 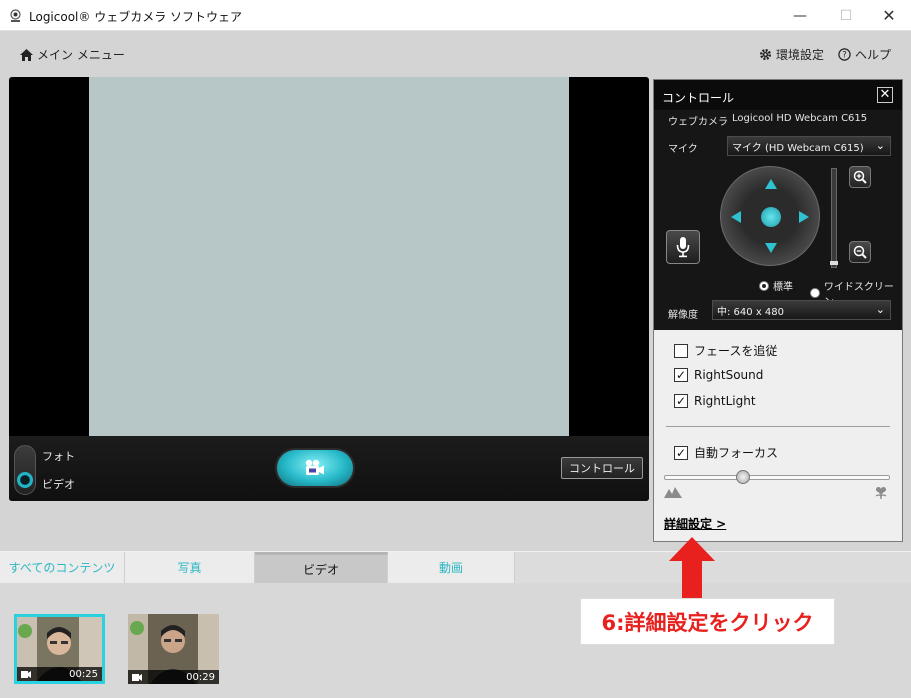 What do you see at coordinates (62, 567) in the screenshot?
I see `tab-all-content: すべてのコンテンツ` at bounding box center [62, 567].